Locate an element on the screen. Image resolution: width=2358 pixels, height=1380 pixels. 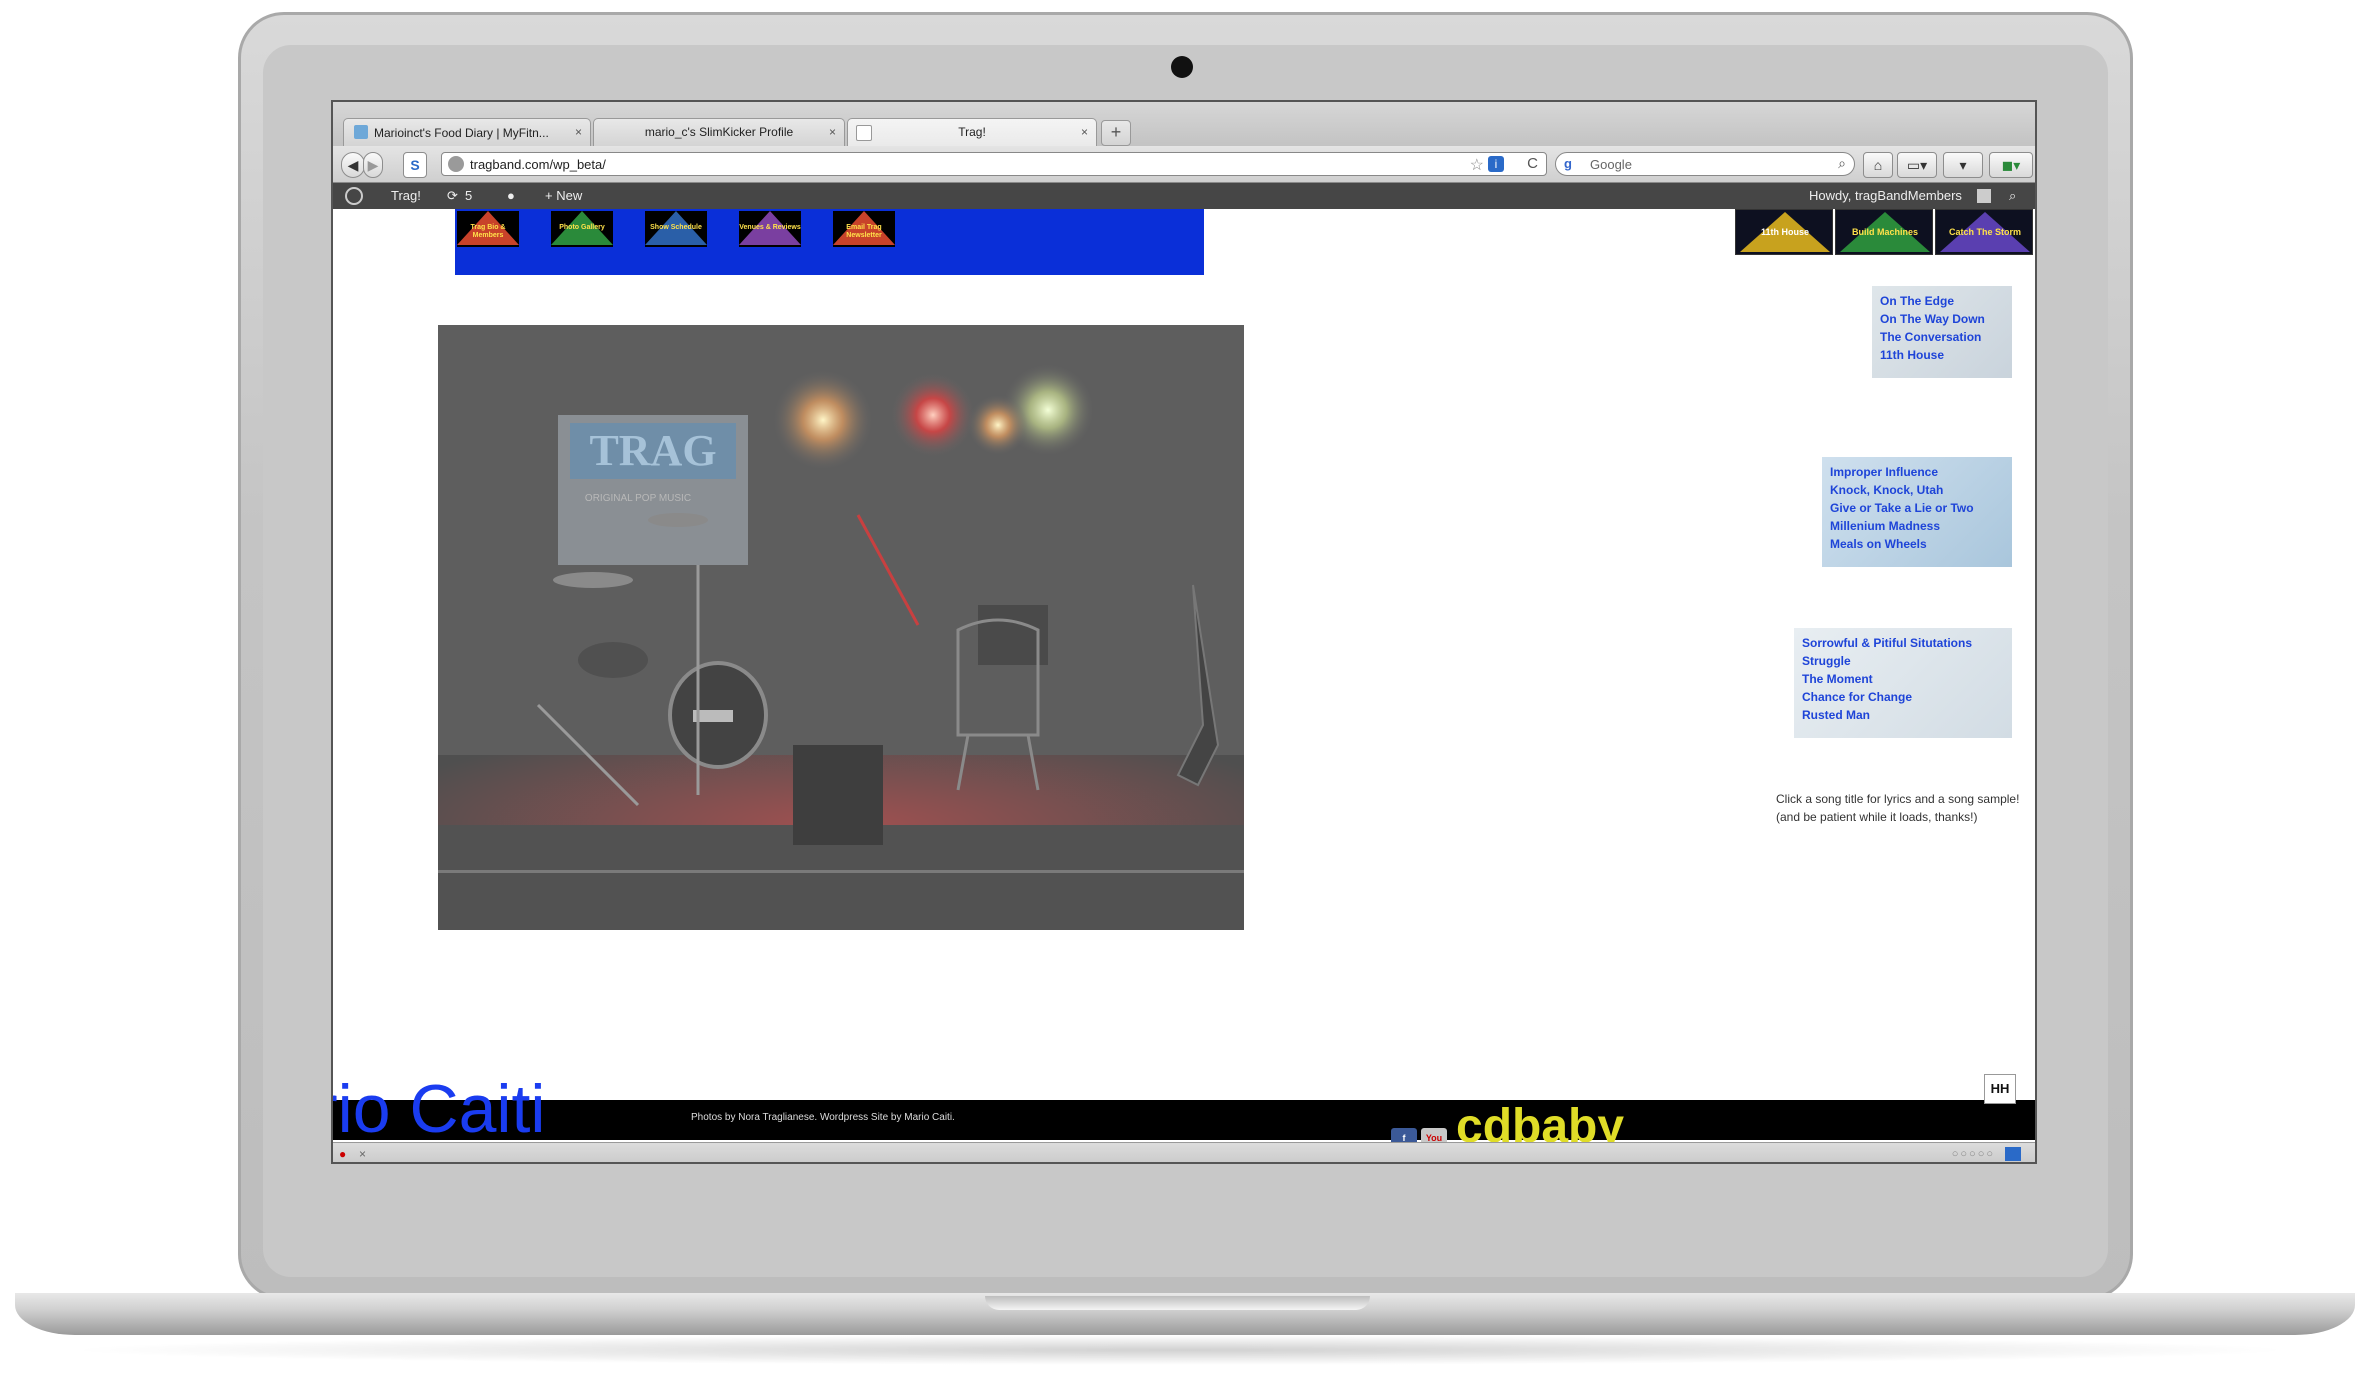
back-button: ◀ is located at coordinates (353, 165).